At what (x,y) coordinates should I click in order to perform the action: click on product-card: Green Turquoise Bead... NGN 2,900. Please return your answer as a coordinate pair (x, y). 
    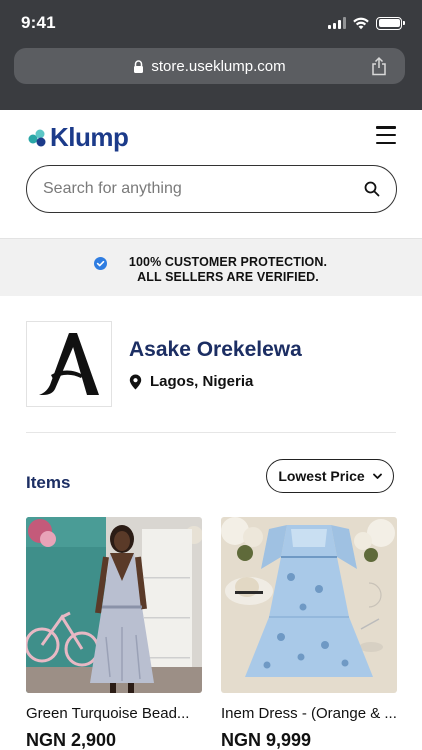
    Looking at the image, I should click on (114, 633).